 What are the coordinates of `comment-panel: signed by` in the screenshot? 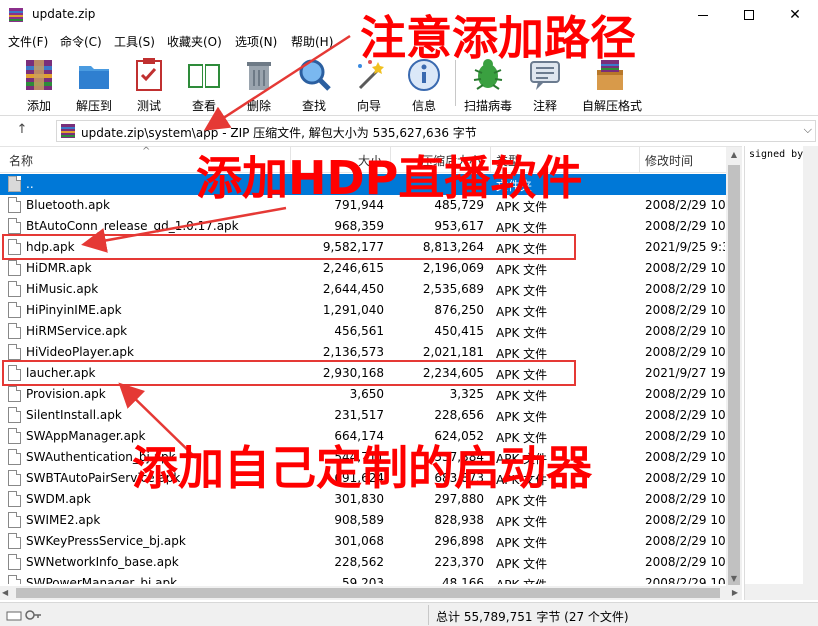 It's located at (781, 373).